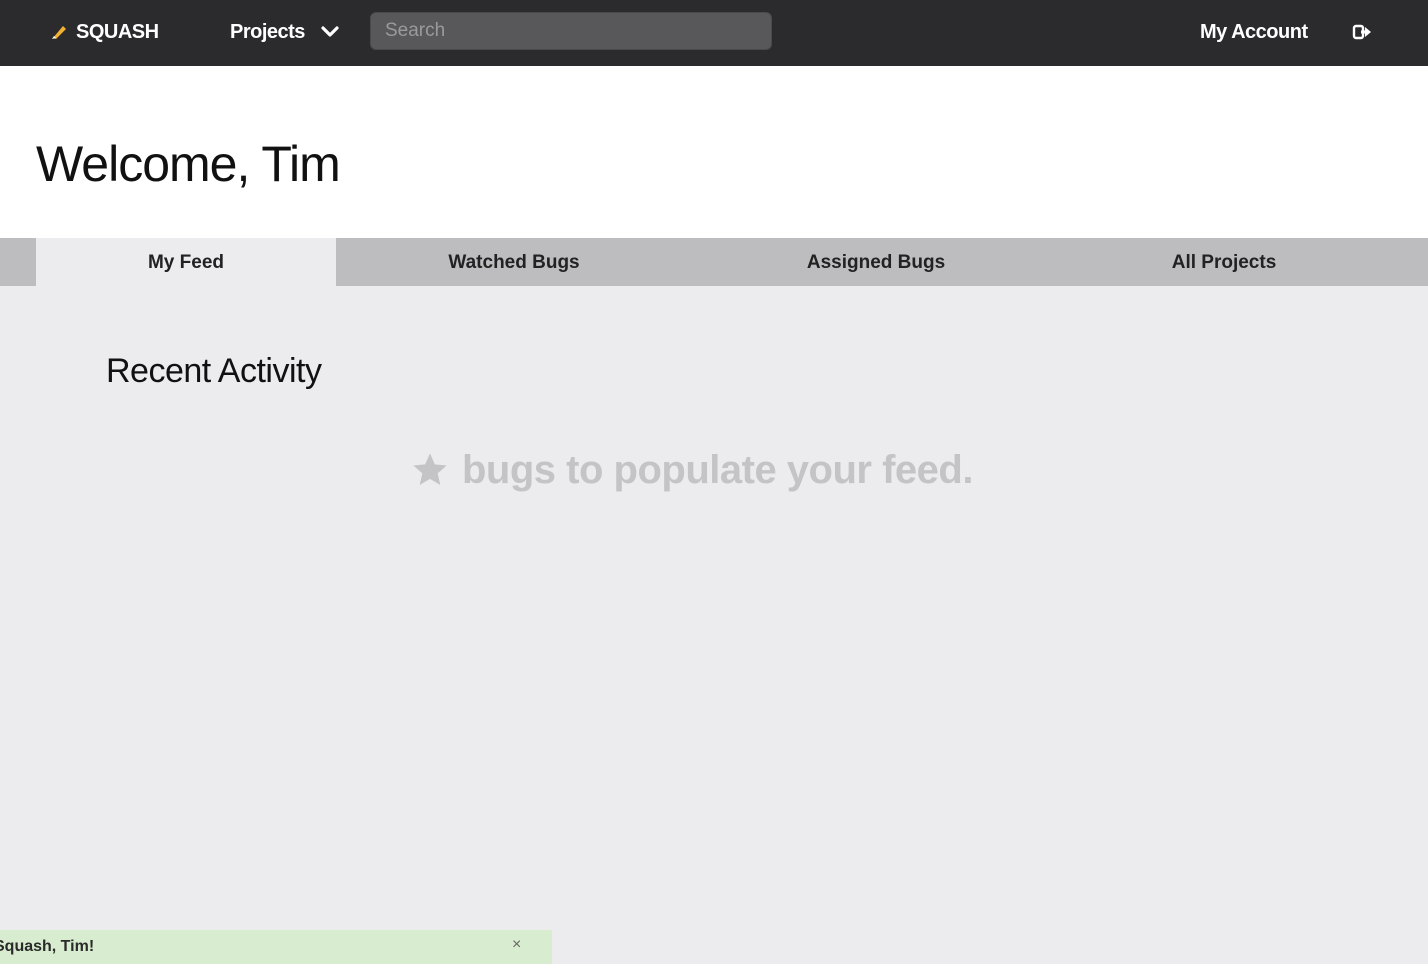  I want to click on tab-all-projects: All Projects, so click(1224, 262).